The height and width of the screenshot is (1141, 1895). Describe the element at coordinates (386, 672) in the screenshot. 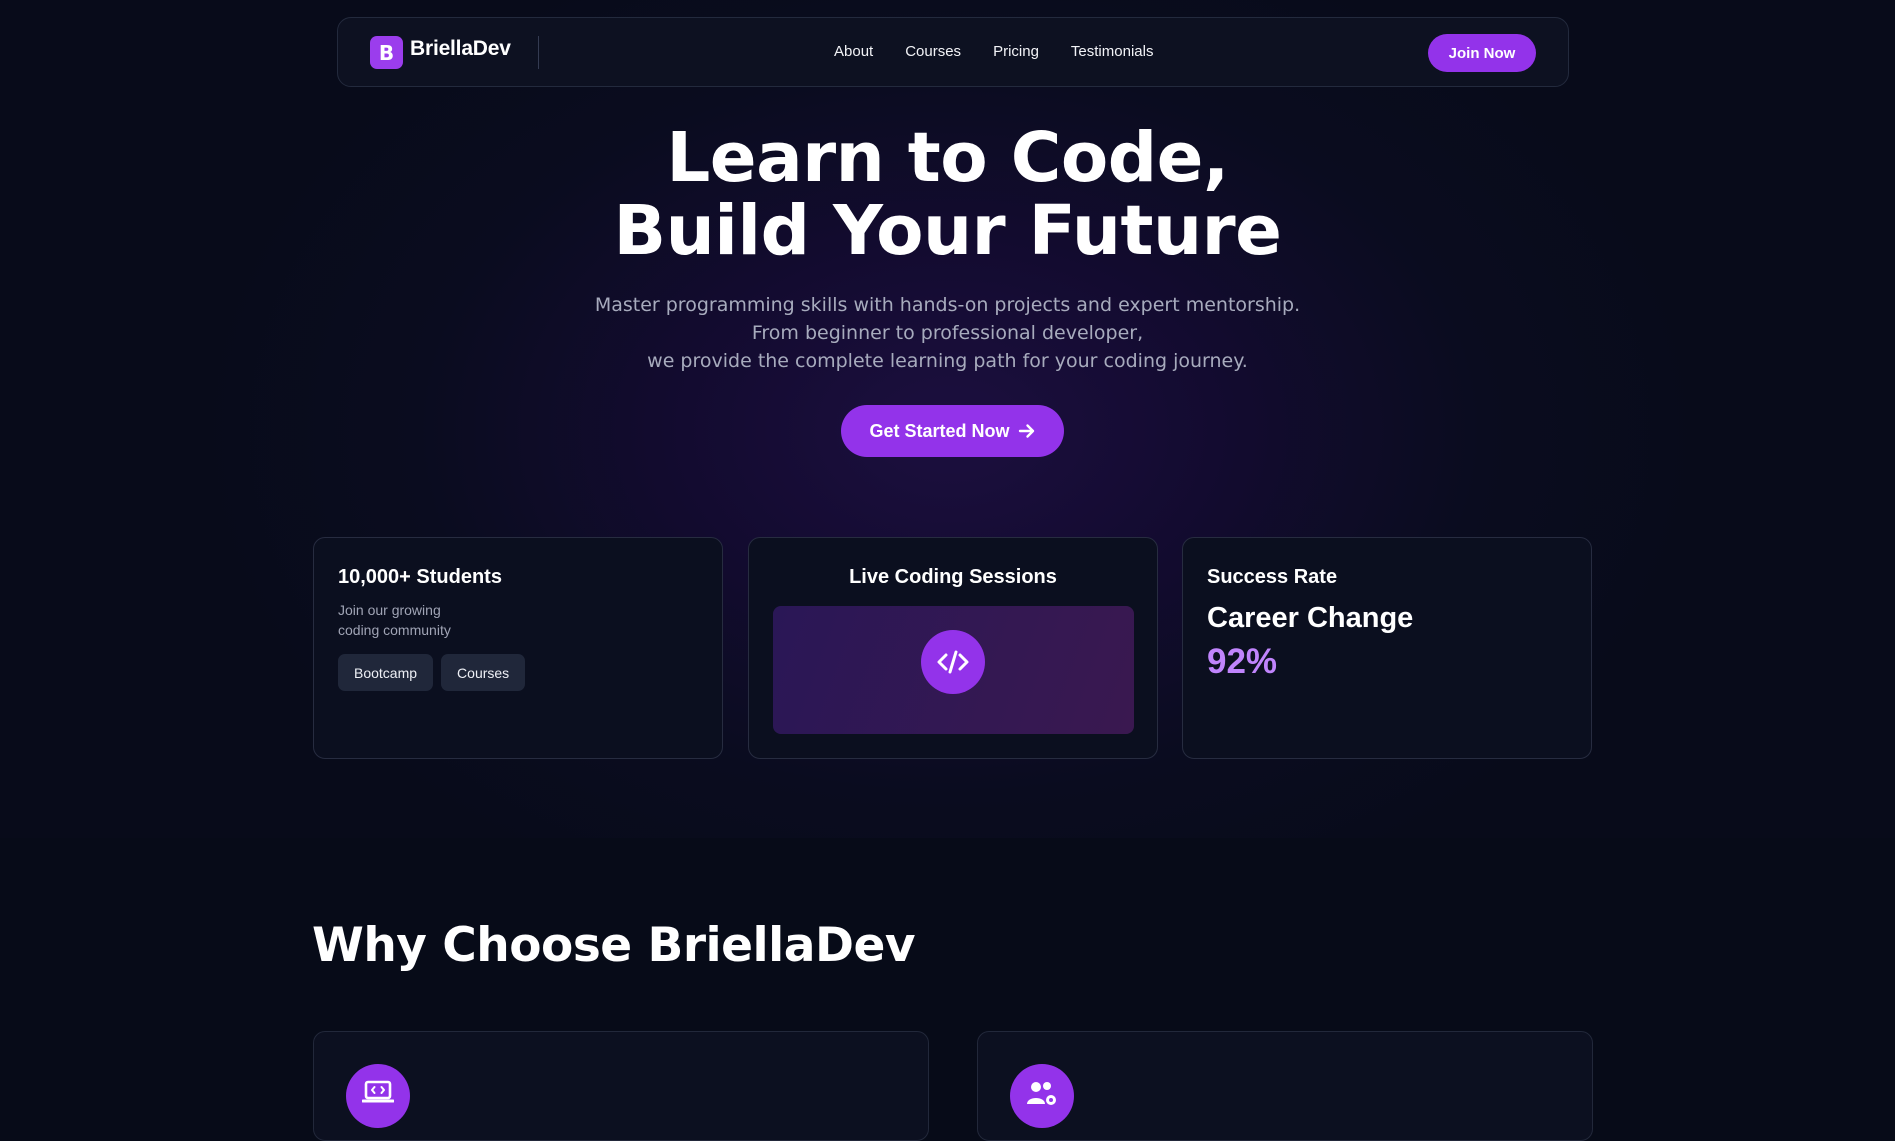

I see `tag-bootcamp: Bootcamp` at that location.